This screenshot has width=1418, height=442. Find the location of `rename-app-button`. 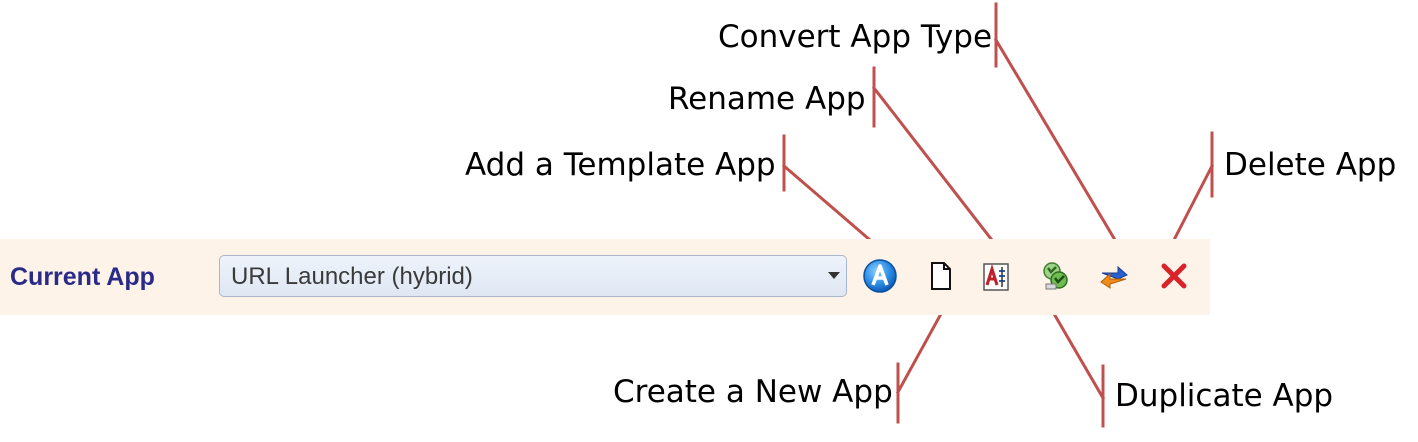

rename-app-button is located at coordinates (996, 276).